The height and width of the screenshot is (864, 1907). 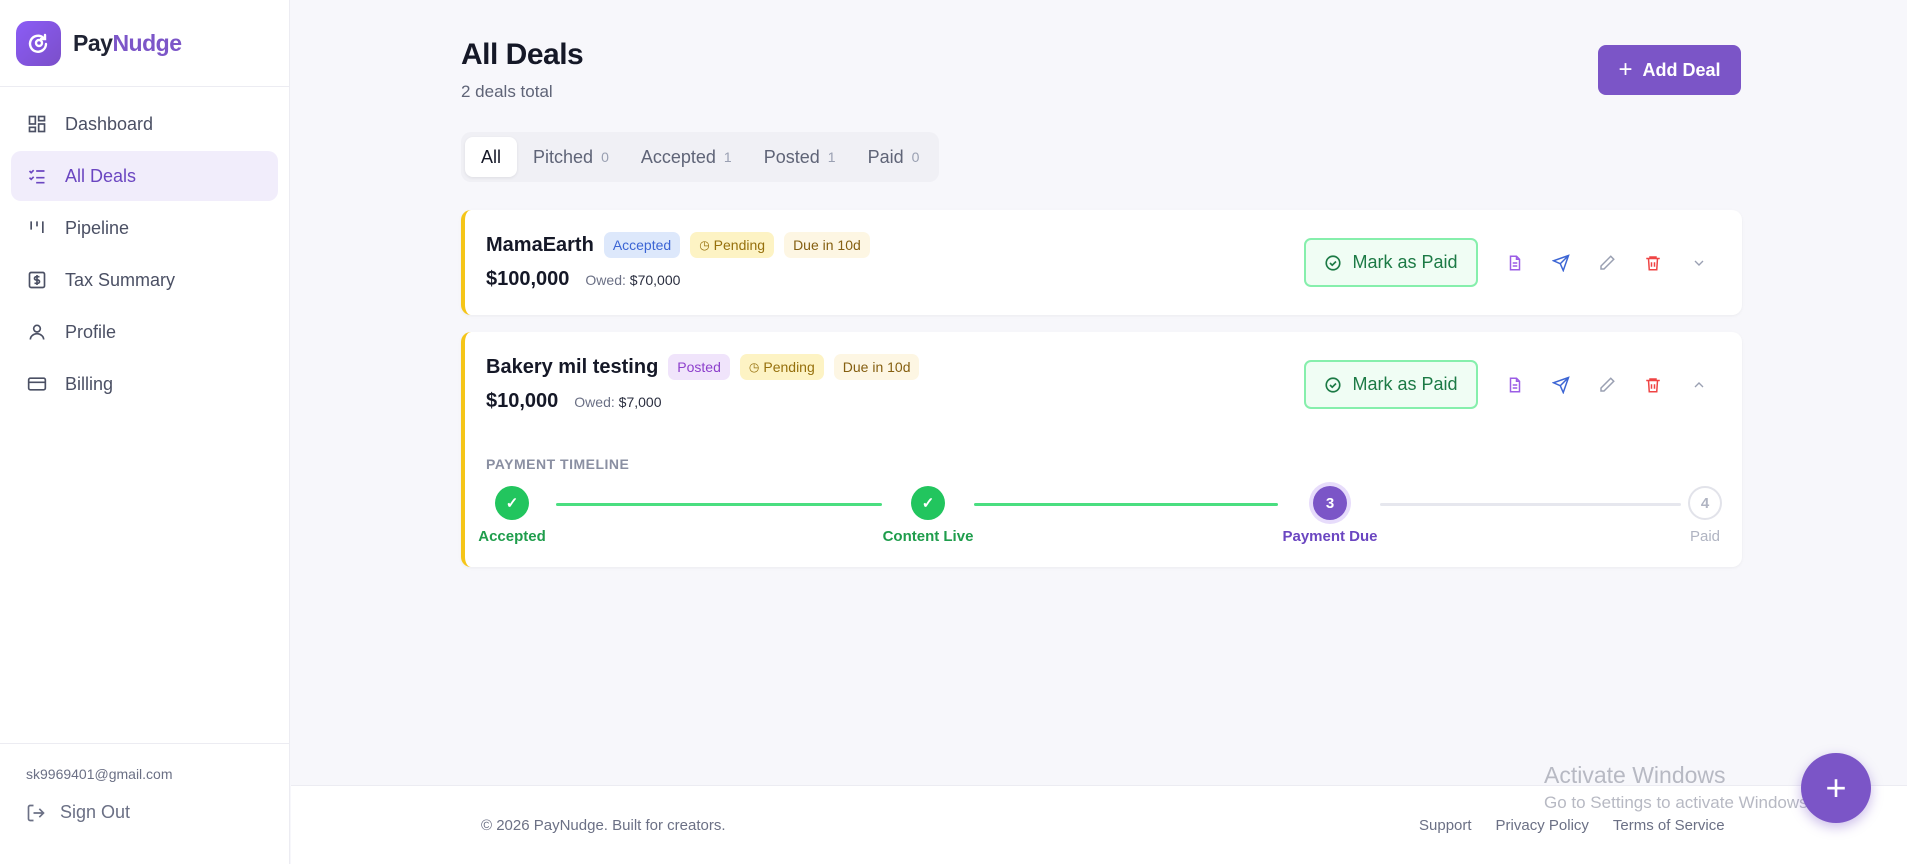 What do you see at coordinates (512, 536) in the screenshot?
I see `timeline-step-label: Accepted` at bounding box center [512, 536].